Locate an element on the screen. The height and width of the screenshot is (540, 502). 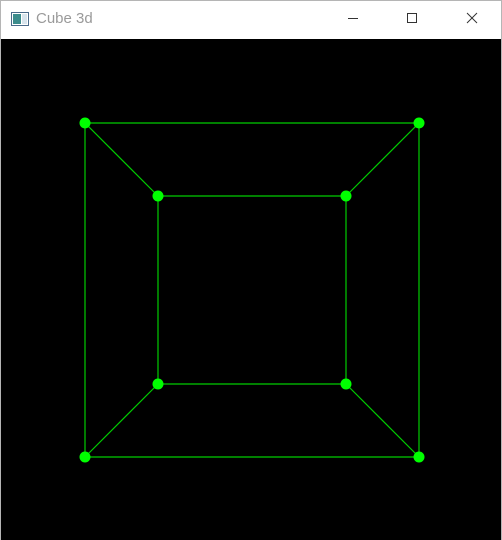
vertex-outer-top-left is located at coordinates (85, 123).